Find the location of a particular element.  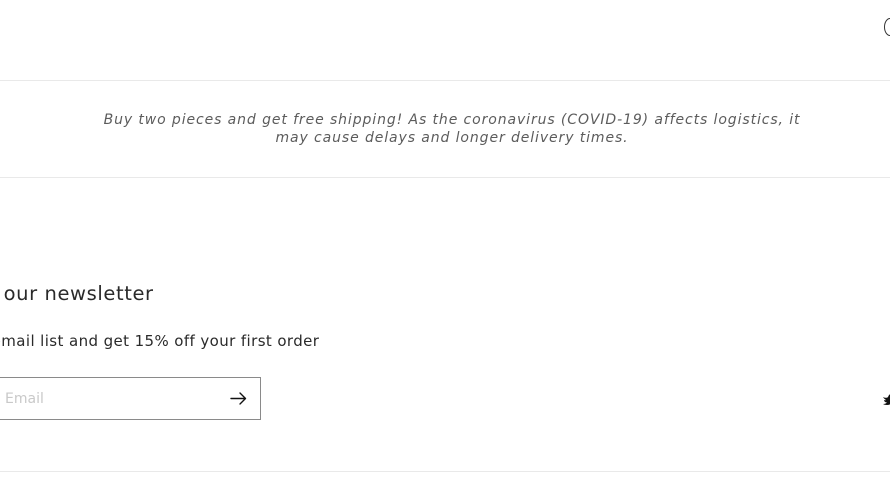

twitter-icon is located at coordinates (886, 400).